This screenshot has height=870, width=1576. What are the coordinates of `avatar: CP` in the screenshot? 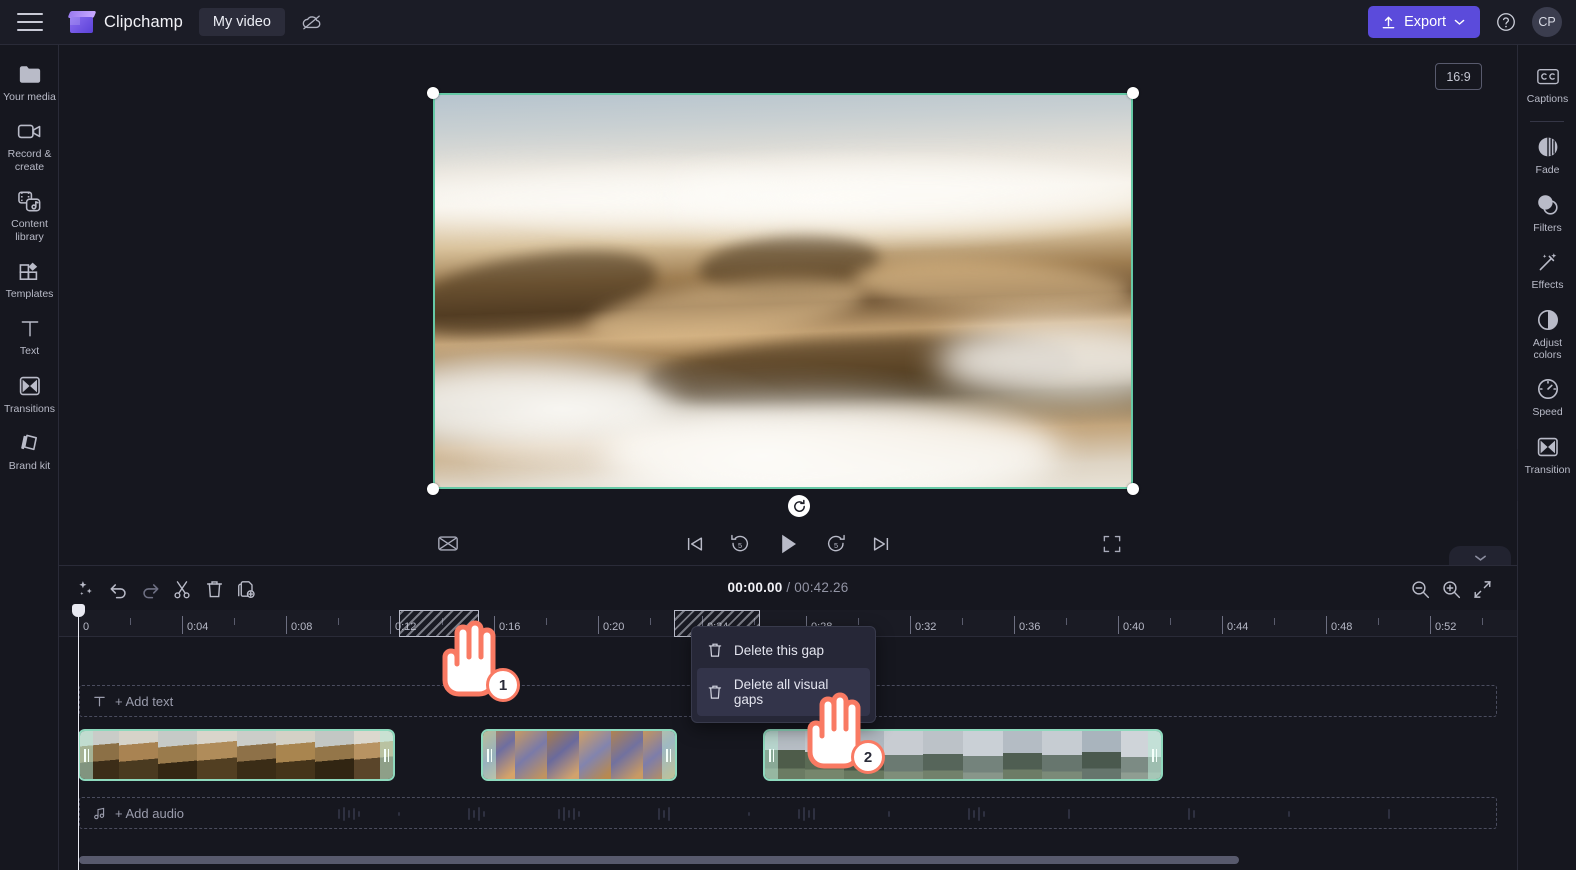 It's located at (1547, 22).